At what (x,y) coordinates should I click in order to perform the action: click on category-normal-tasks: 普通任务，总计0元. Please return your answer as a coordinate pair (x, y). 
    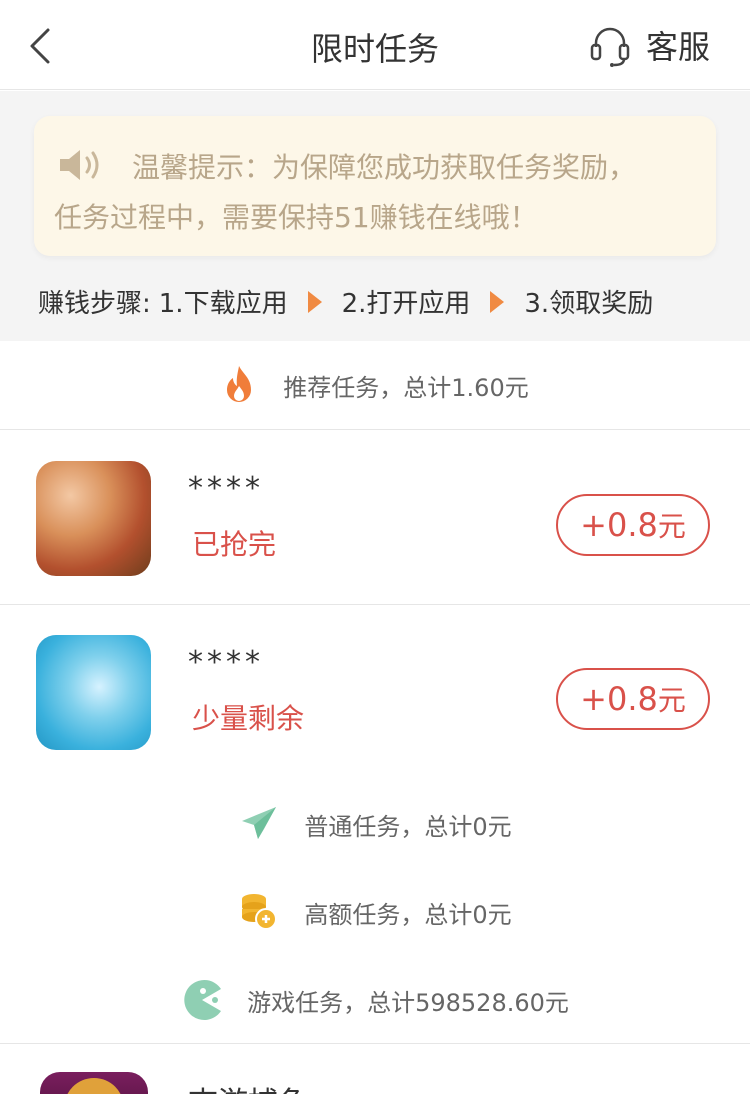
    Looking at the image, I should click on (375, 824).